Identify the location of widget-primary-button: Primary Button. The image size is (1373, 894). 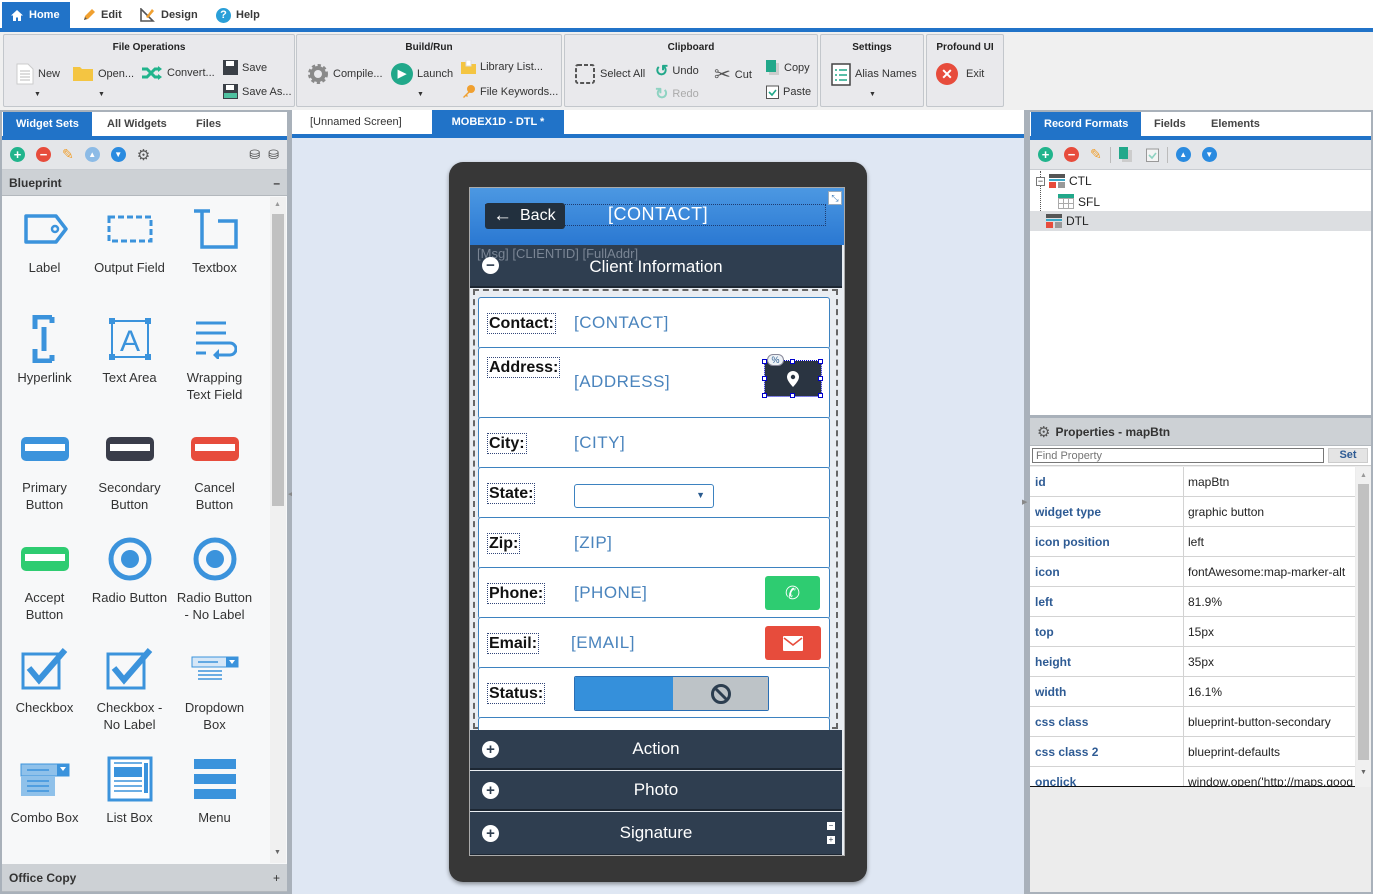
(44, 469).